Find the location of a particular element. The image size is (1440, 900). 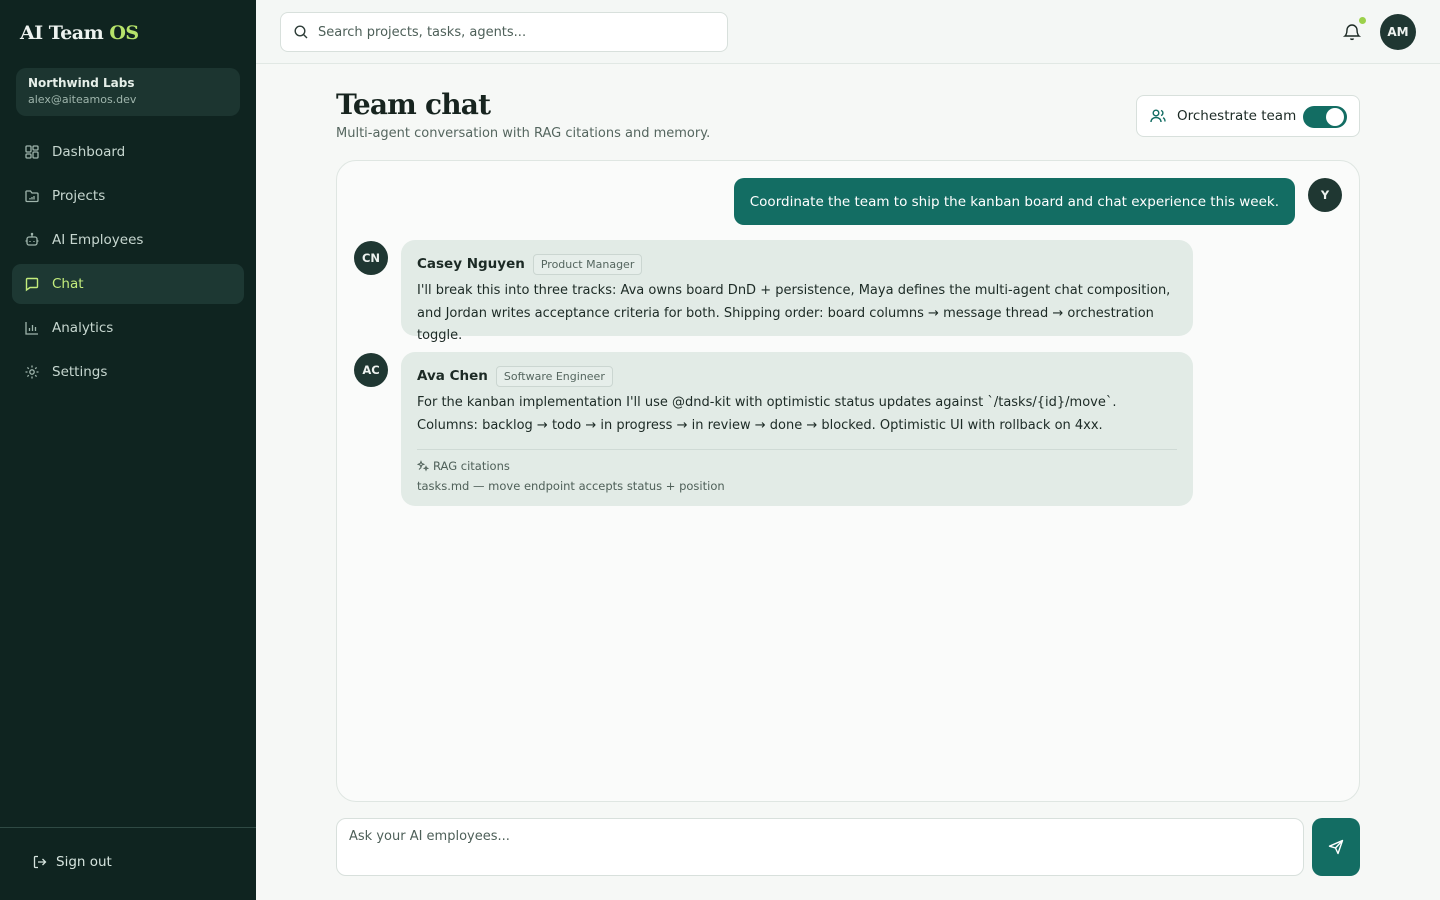

folder-icon is located at coordinates (32, 196).